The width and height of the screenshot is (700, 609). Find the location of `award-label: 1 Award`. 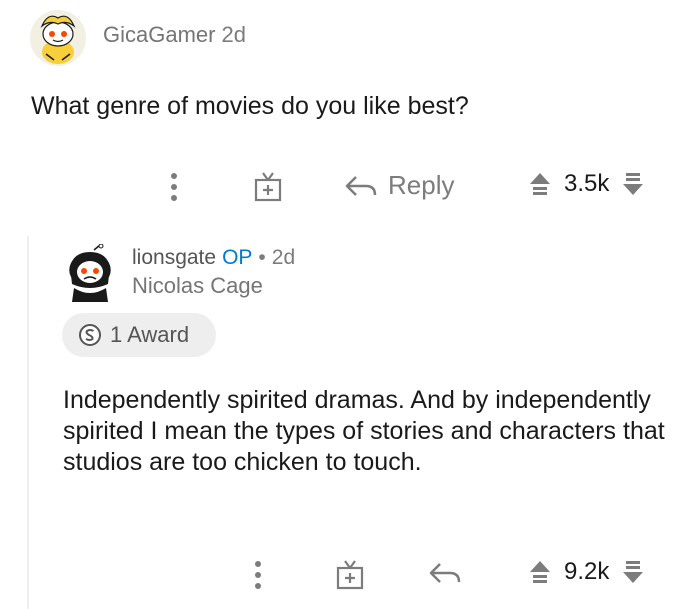

award-label: 1 Award is located at coordinates (150, 334).